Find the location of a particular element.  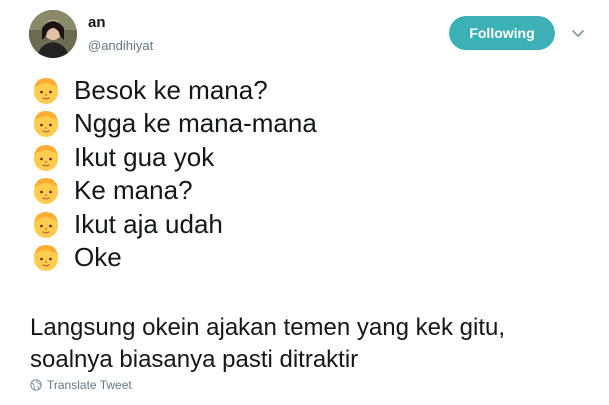

caption-line: soalnya biasanya pasti ditraktir is located at coordinates (194, 359).